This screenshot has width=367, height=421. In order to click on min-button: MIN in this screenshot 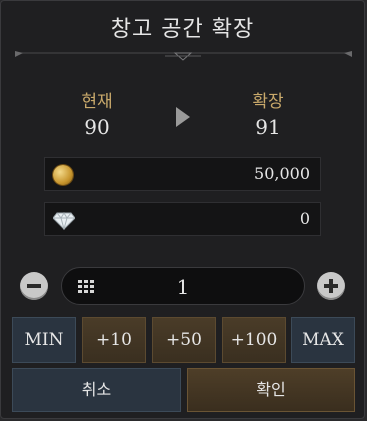, I will do `click(44, 340)`.